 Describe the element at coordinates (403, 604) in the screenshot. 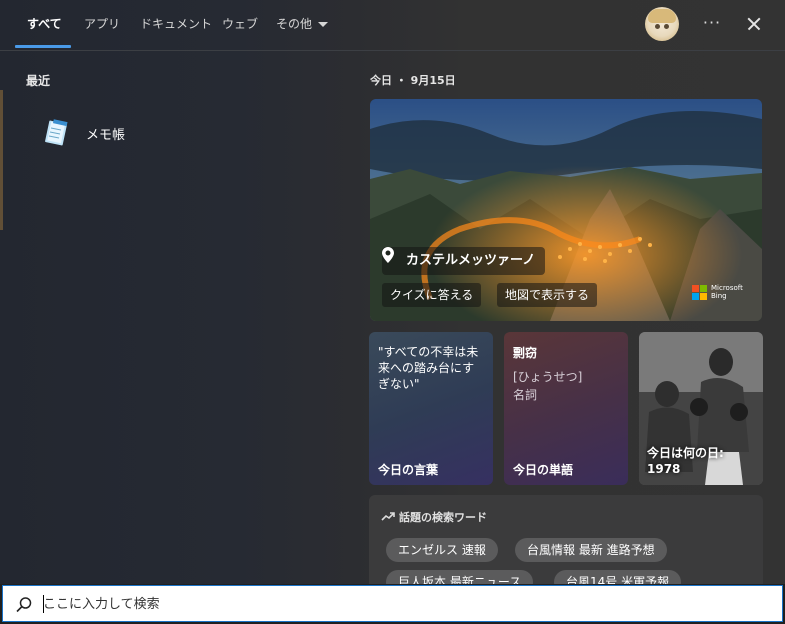

I see `search-input` at that location.